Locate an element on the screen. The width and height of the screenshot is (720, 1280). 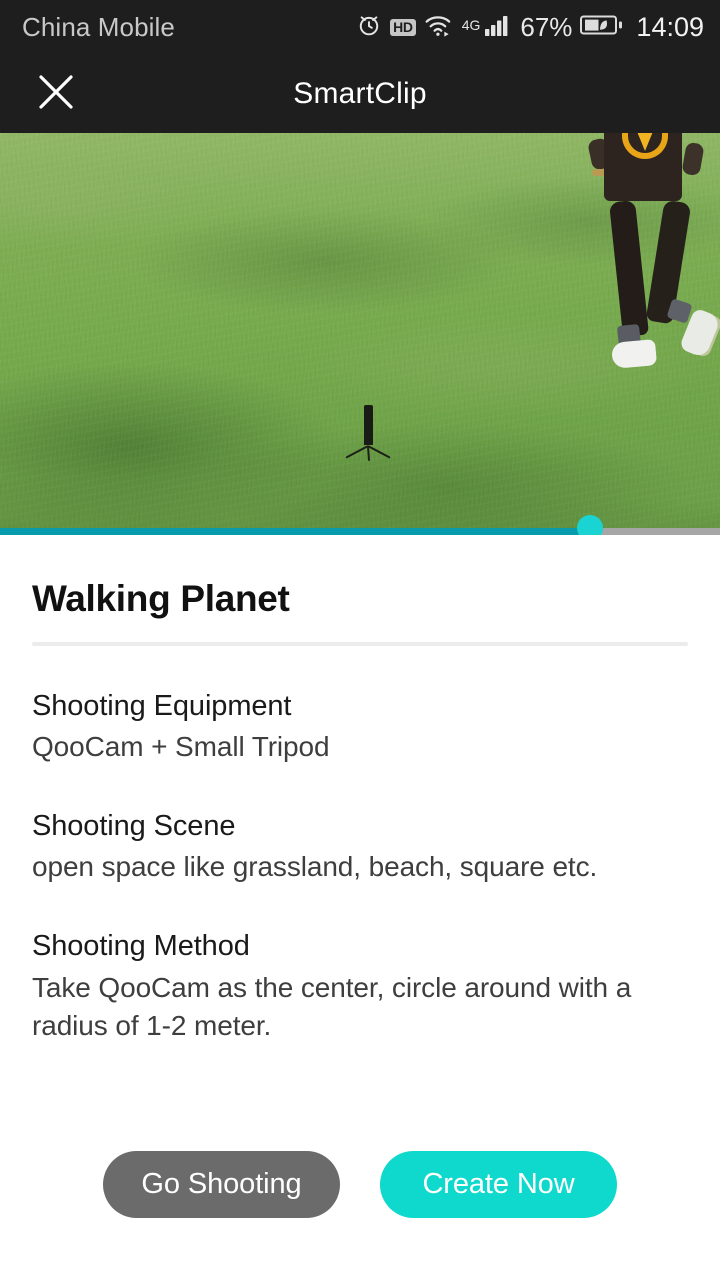
clip-title: Walking Planet is located at coordinates (161, 598).